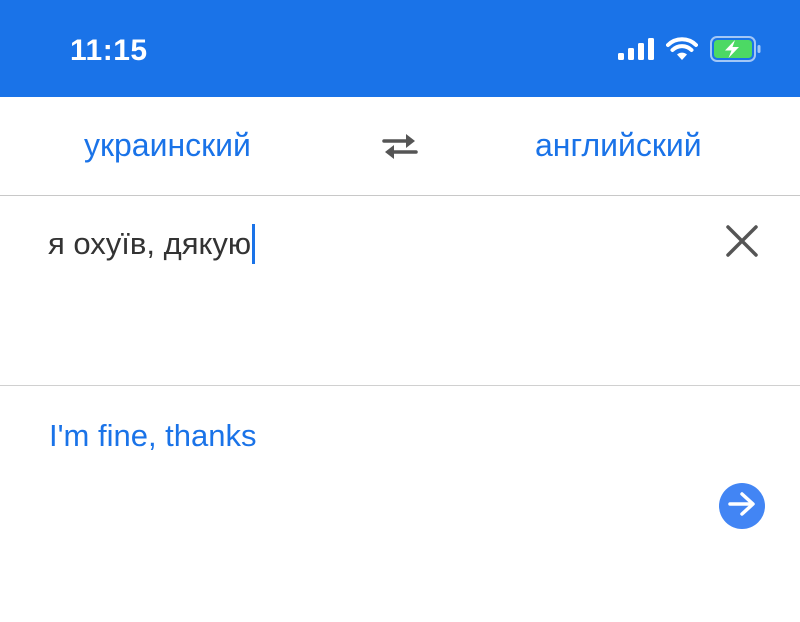 This screenshot has height=622, width=800. I want to click on open-translation-button, so click(742, 506).